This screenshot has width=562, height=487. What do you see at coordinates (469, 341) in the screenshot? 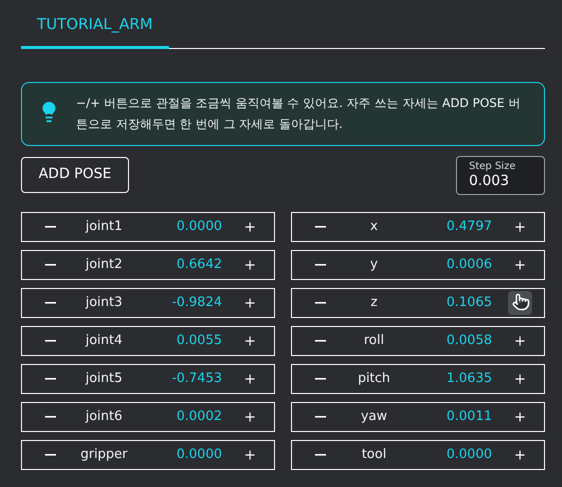
I see `row-value: 0.0058` at bounding box center [469, 341].